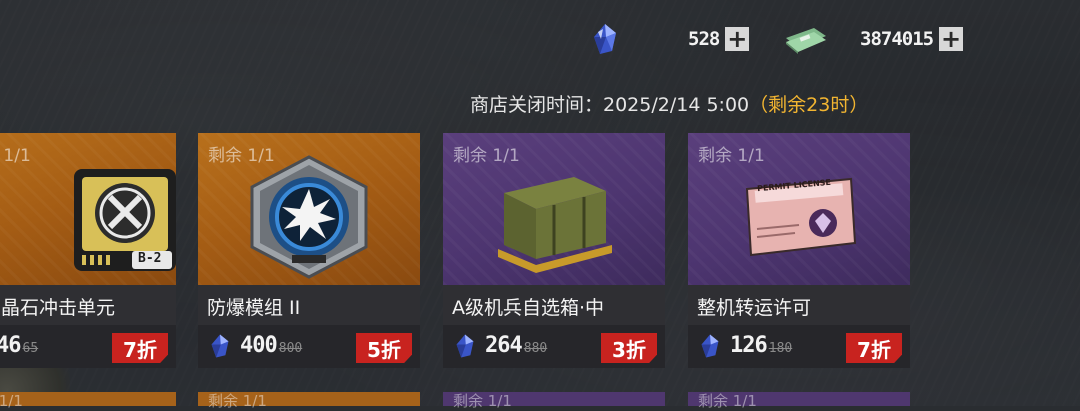 The width and height of the screenshot is (1080, 411). I want to click on transfer-permit-icon: PERMIT LICENSE, so click(799, 220).